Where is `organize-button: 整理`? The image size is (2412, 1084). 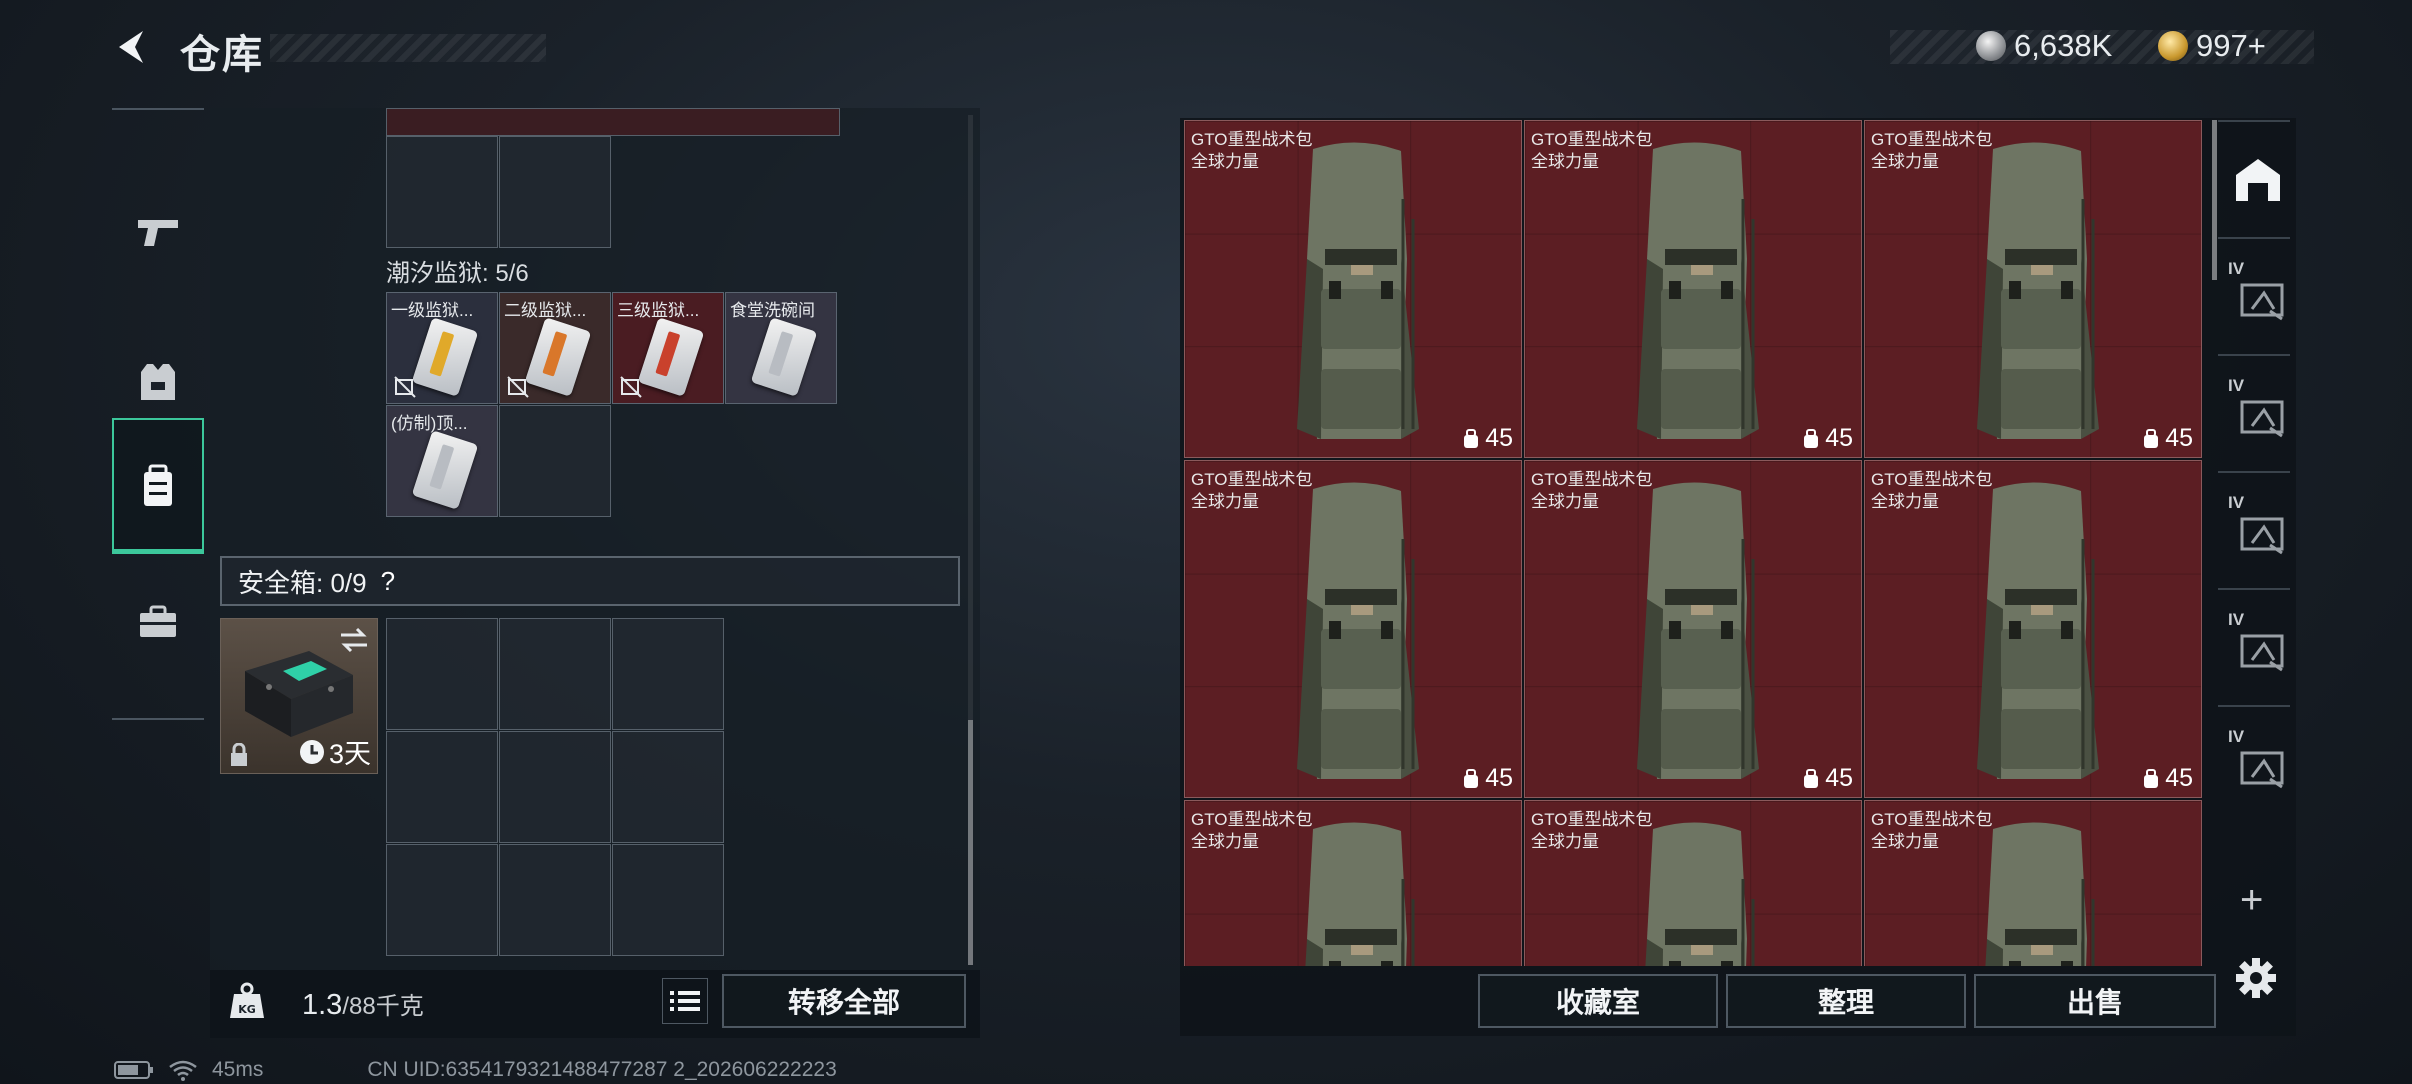
organize-button: 整理 is located at coordinates (1846, 1001).